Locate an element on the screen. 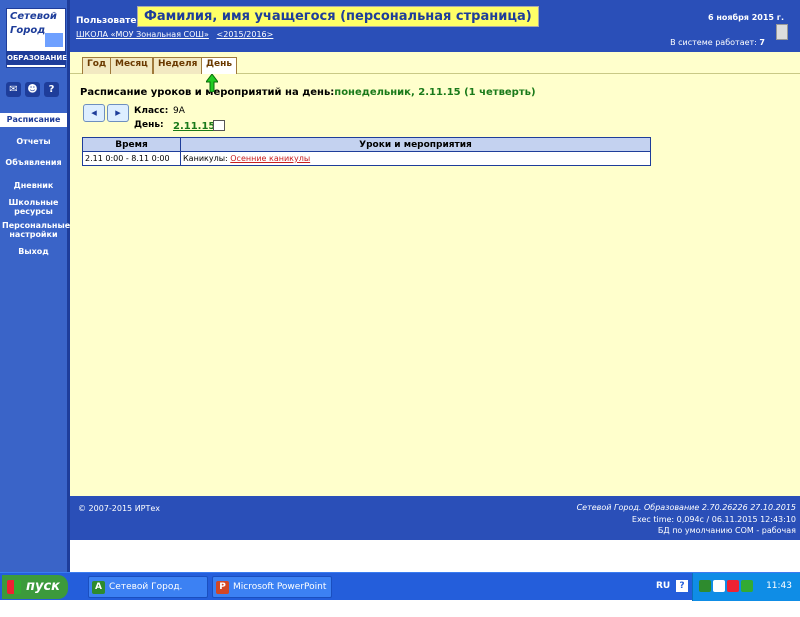  current-date: 6 ноября 2015 г. is located at coordinates (745, 17).